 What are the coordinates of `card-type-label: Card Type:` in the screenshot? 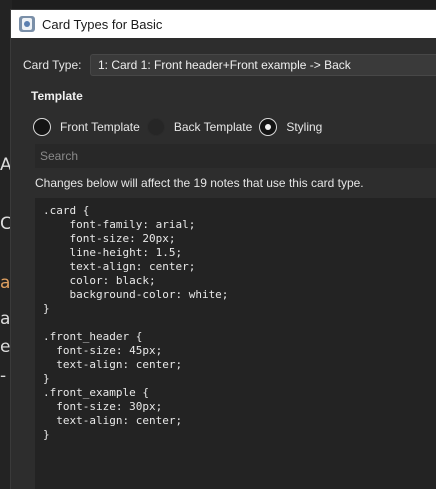 It's located at (52, 65).